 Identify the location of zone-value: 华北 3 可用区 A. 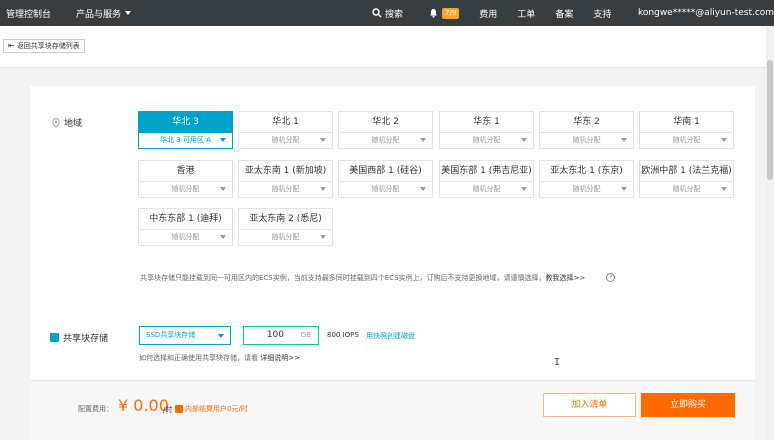
(185, 140).